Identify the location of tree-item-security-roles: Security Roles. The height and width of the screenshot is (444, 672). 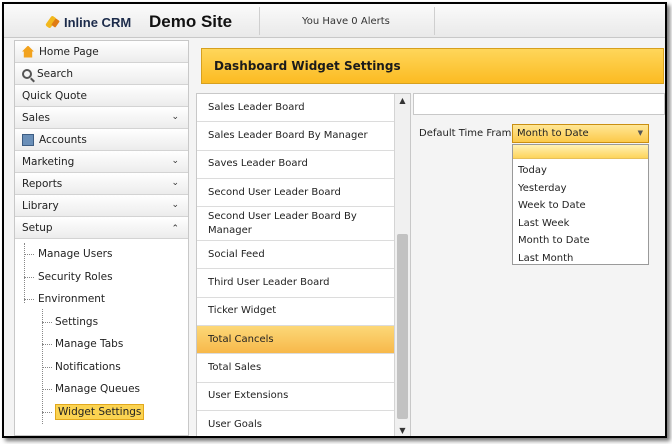
(101, 277).